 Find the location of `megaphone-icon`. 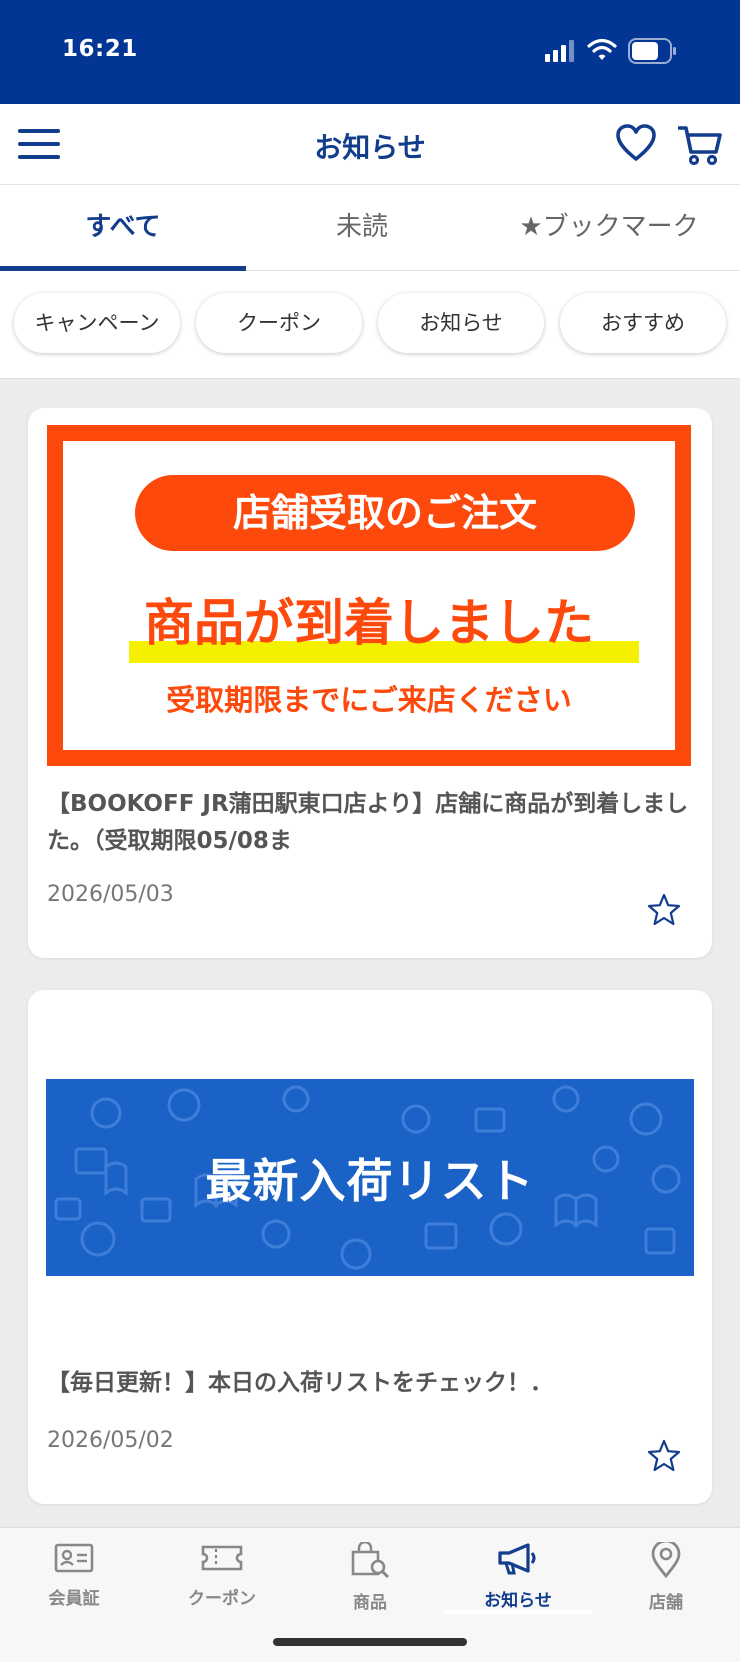

megaphone-icon is located at coordinates (517, 1559).